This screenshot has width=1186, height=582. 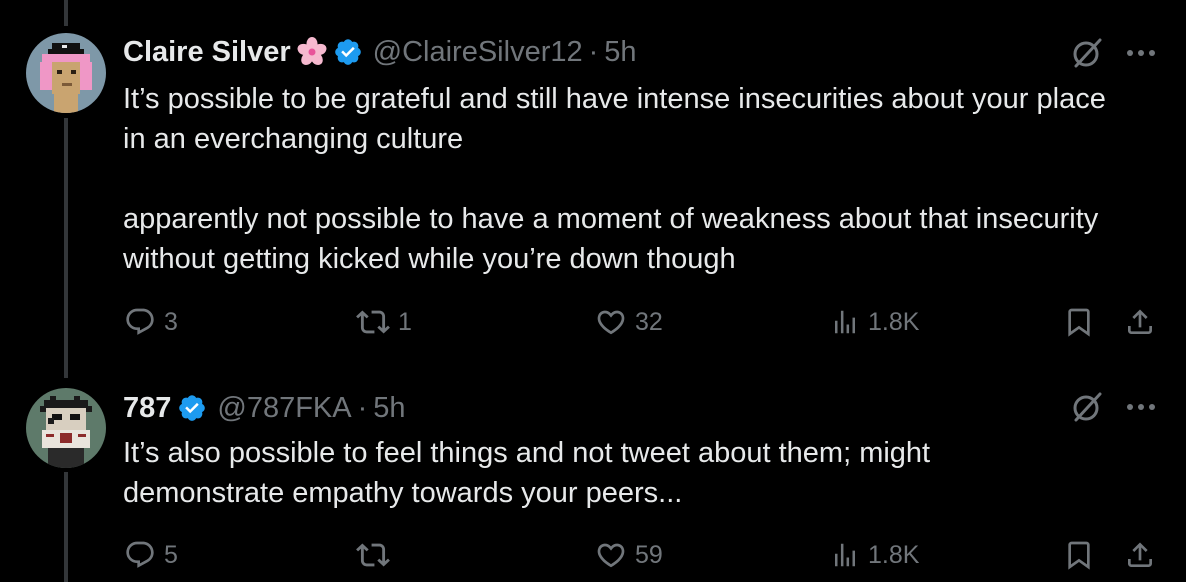 I want to click on user-handle: @787FKA, so click(x=284, y=408).